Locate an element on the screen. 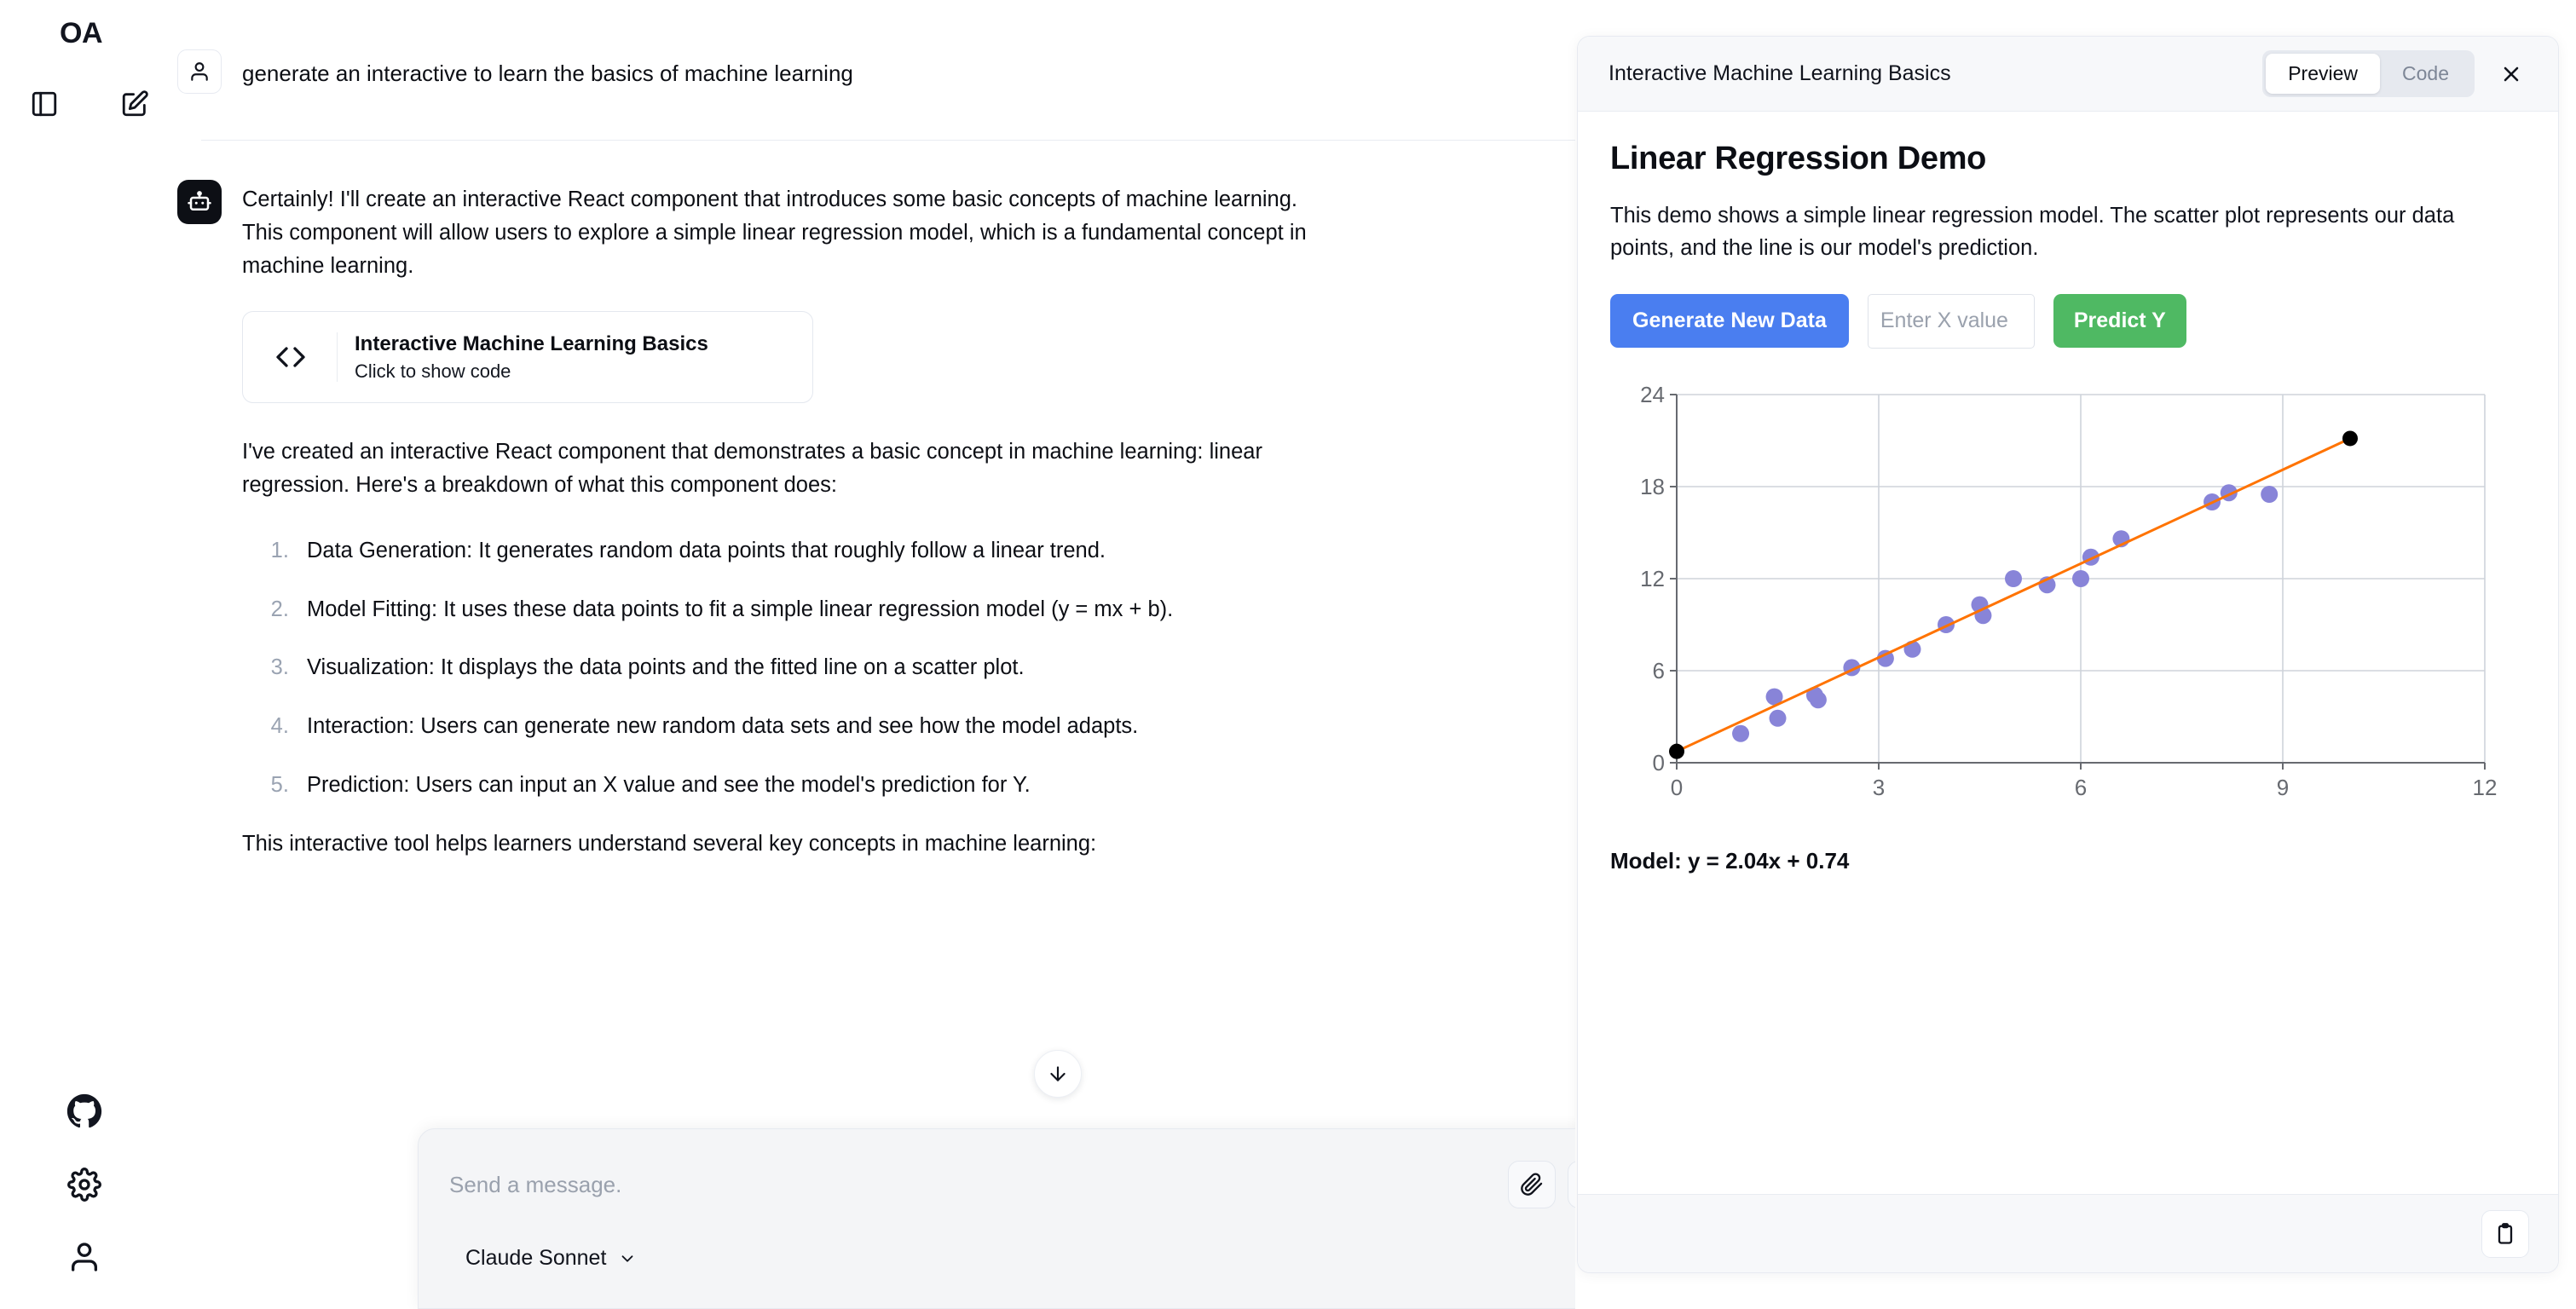 The height and width of the screenshot is (1309, 2576). model-selector: Claude Sonnet is located at coordinates (551, 1258).